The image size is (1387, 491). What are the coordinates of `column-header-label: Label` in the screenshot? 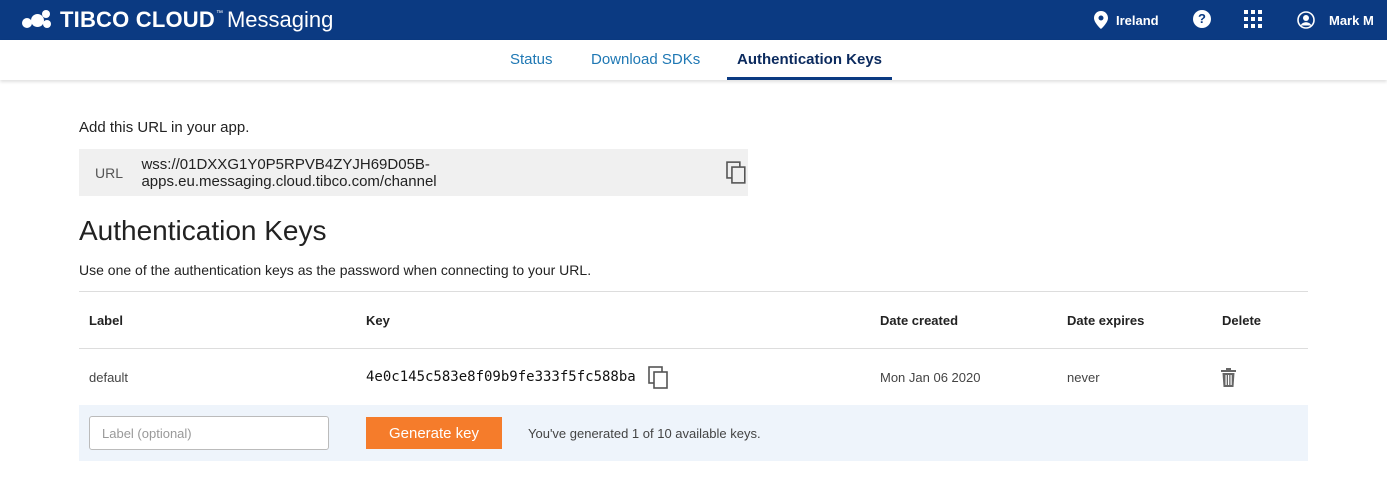 It's located at (106, 320).